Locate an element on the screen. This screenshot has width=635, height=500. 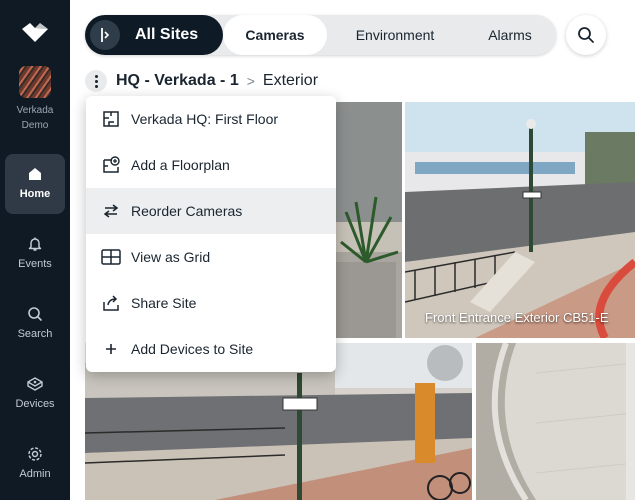
breadcrumb: HQ - Verkada - 1 > Exterior is located at coordinates (201, 81).